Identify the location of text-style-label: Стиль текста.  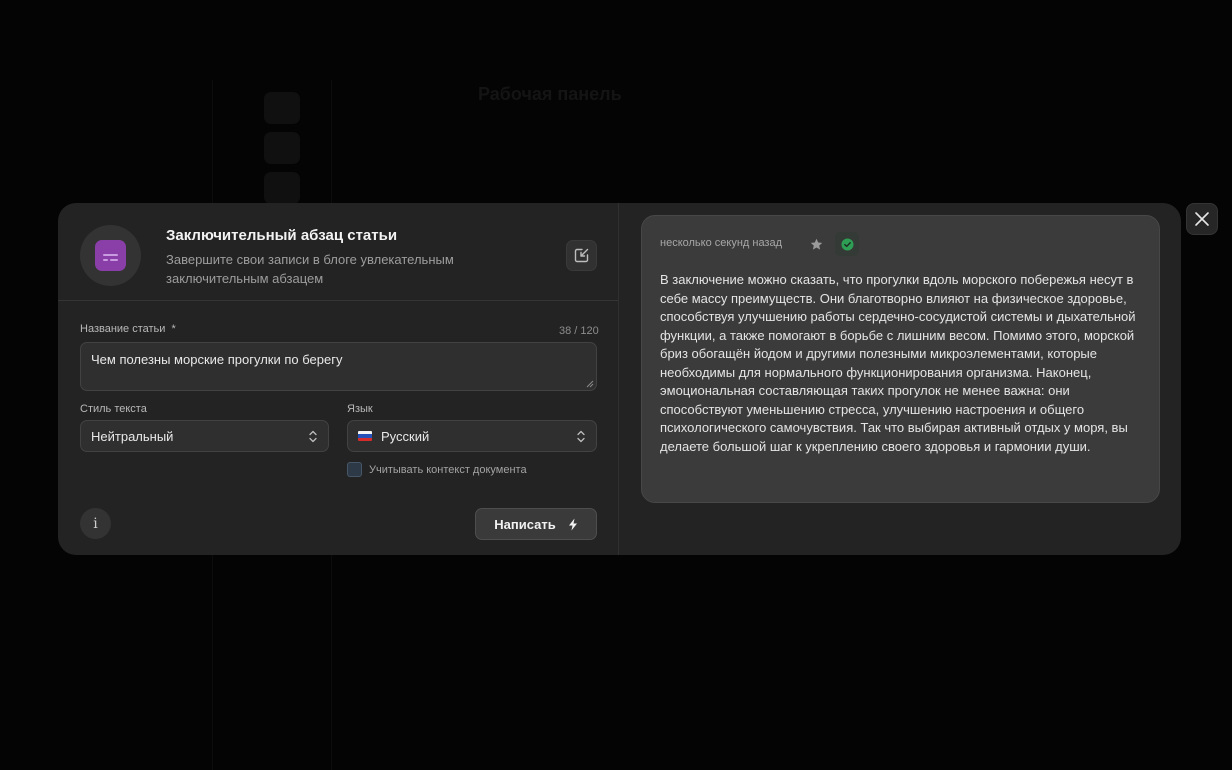
(113, 409).